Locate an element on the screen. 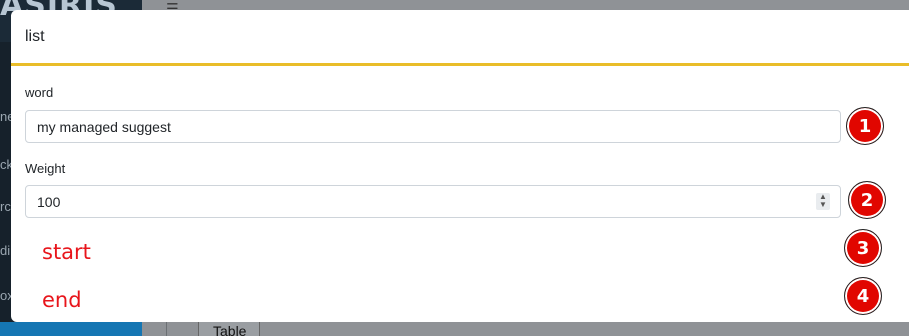  weight-input: 100 ▲ ▼ is located at coordinates (433, 201).